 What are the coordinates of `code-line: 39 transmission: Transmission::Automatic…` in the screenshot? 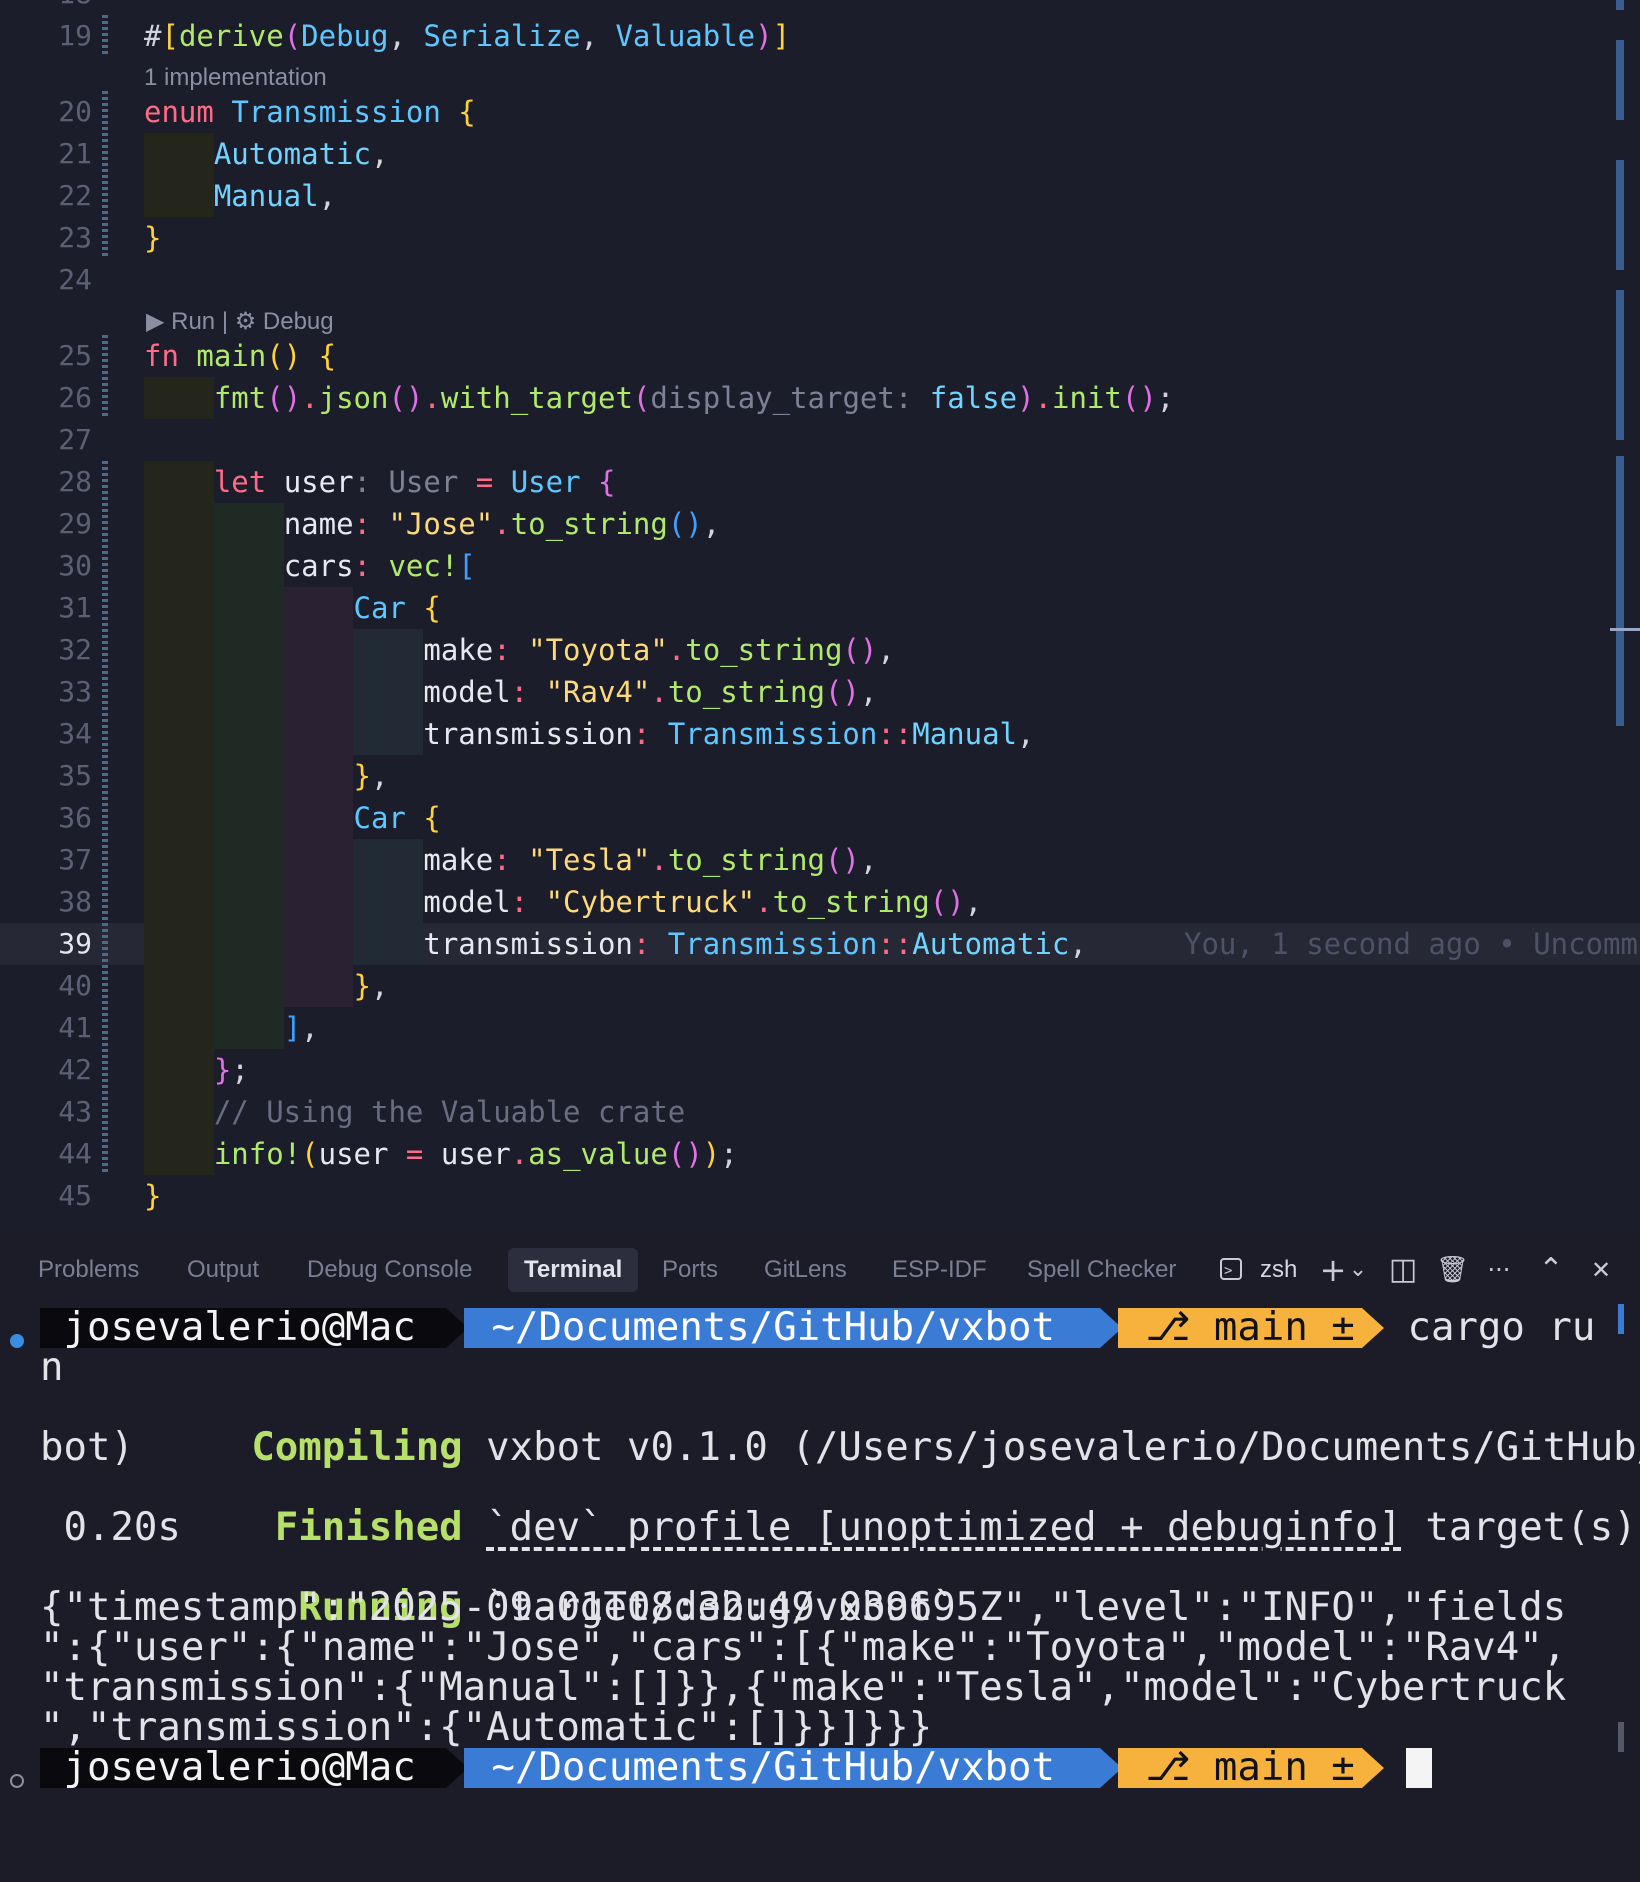 It's located at (820, 944).